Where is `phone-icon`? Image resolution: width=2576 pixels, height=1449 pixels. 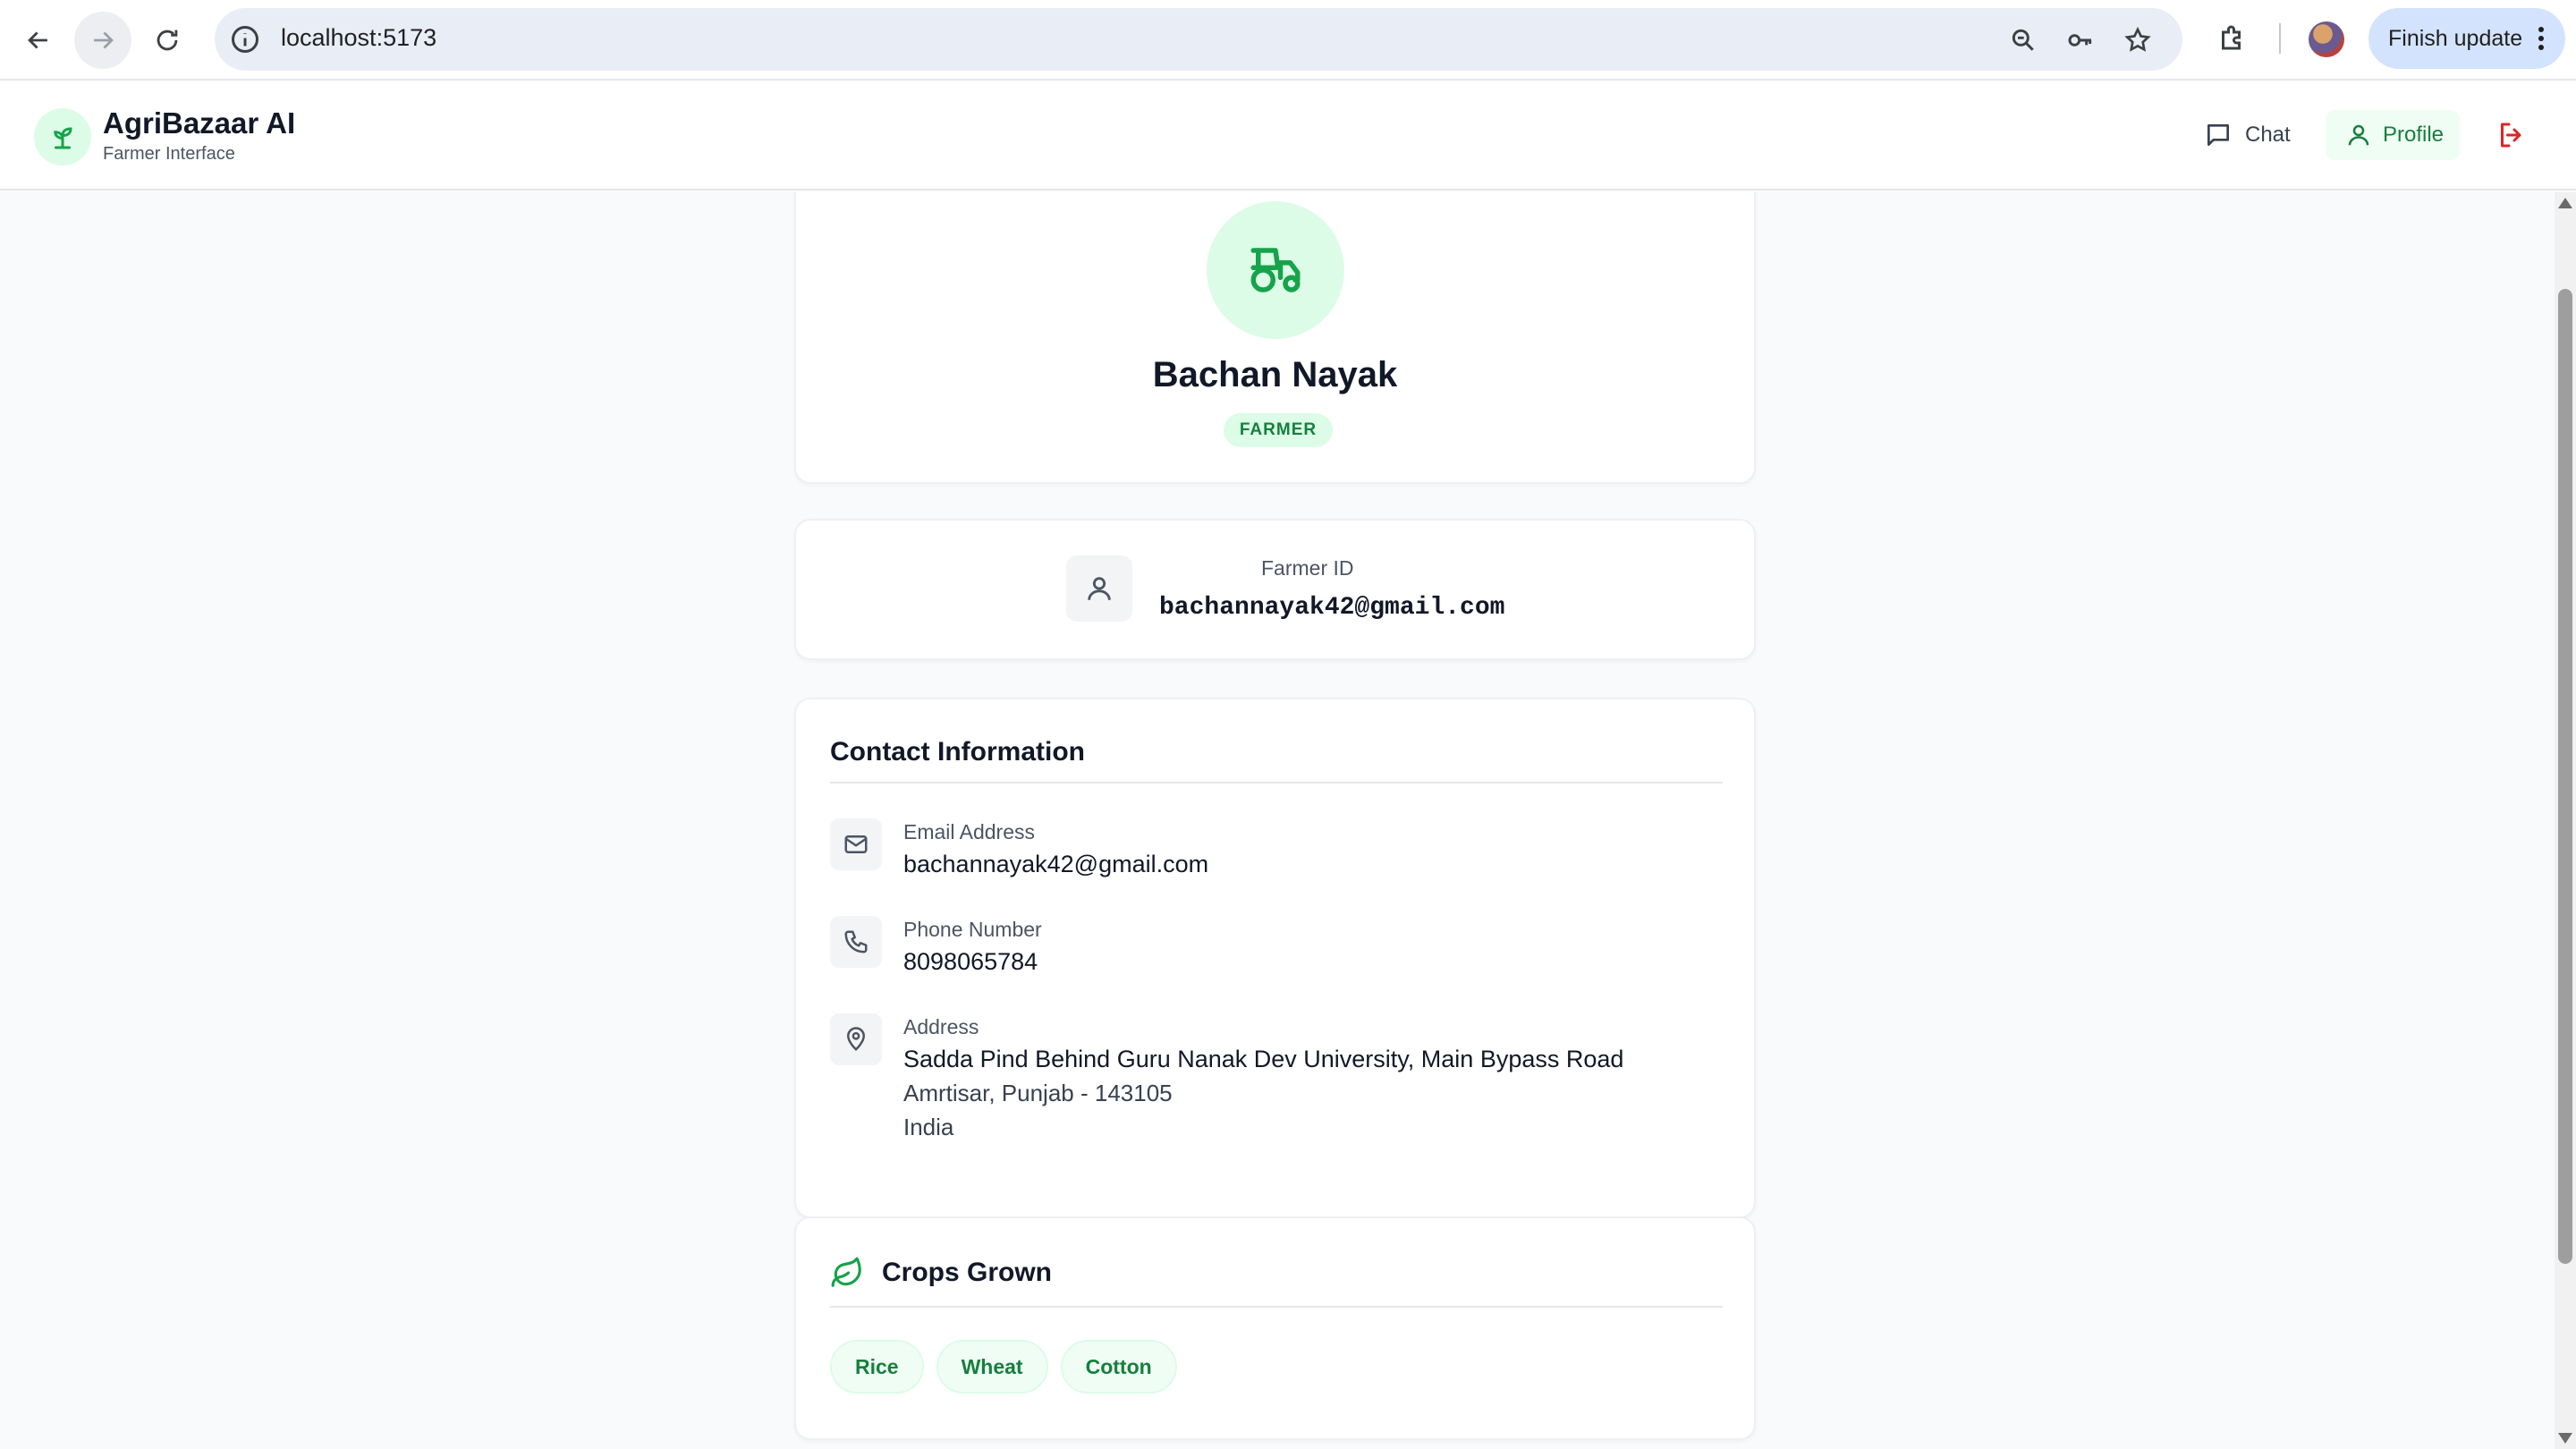
phone-icon is located at coordinates (856, 941).